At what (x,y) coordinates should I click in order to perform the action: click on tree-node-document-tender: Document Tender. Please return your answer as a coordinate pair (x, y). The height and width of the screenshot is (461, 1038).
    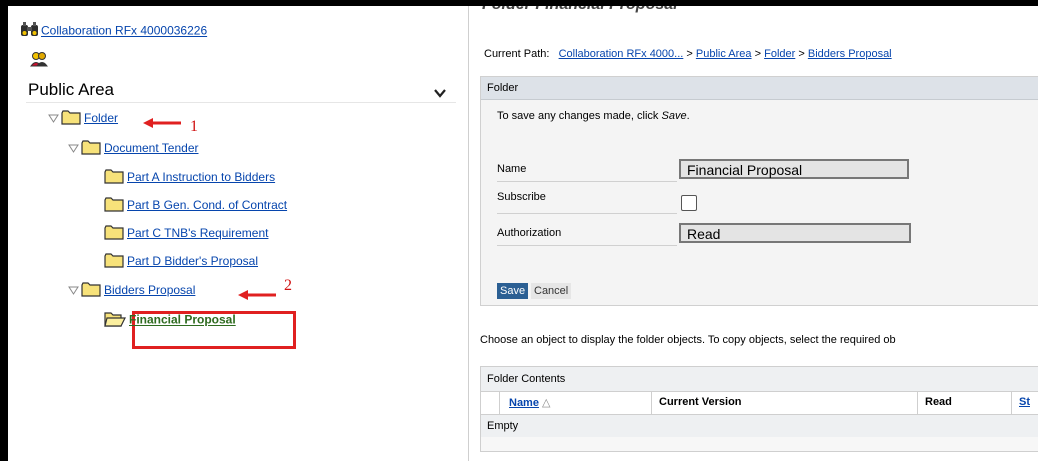
    Looking at the image, I should click on (133, 149).